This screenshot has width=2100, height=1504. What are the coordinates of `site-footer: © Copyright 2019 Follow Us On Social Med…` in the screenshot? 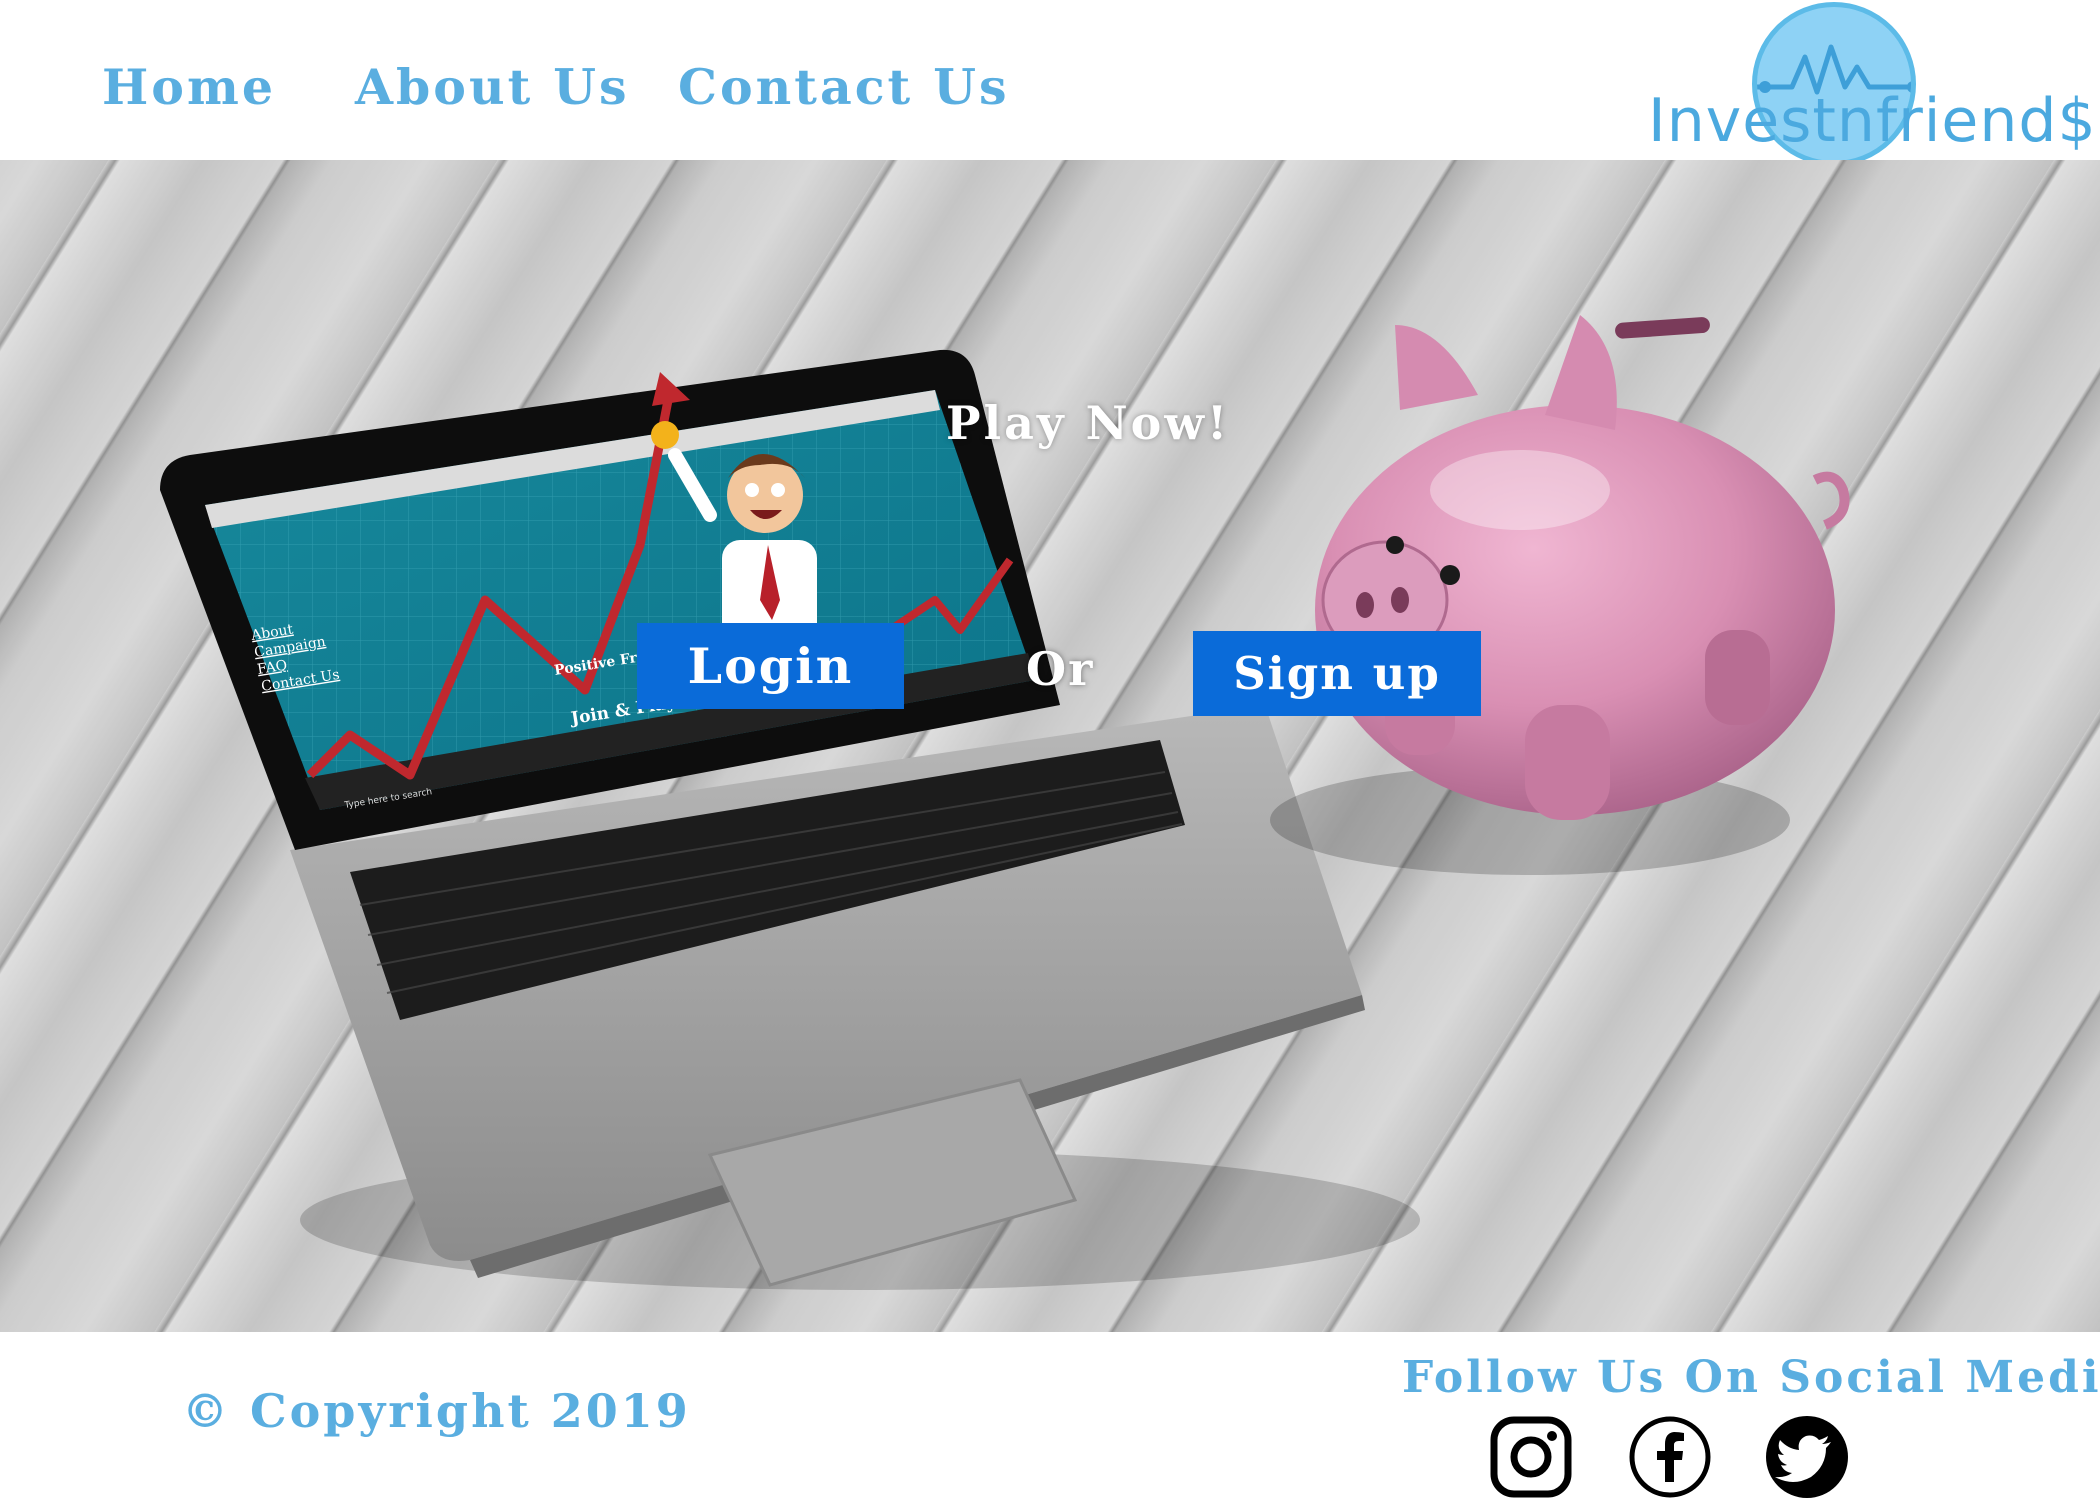 It's located at (1050, 1416).